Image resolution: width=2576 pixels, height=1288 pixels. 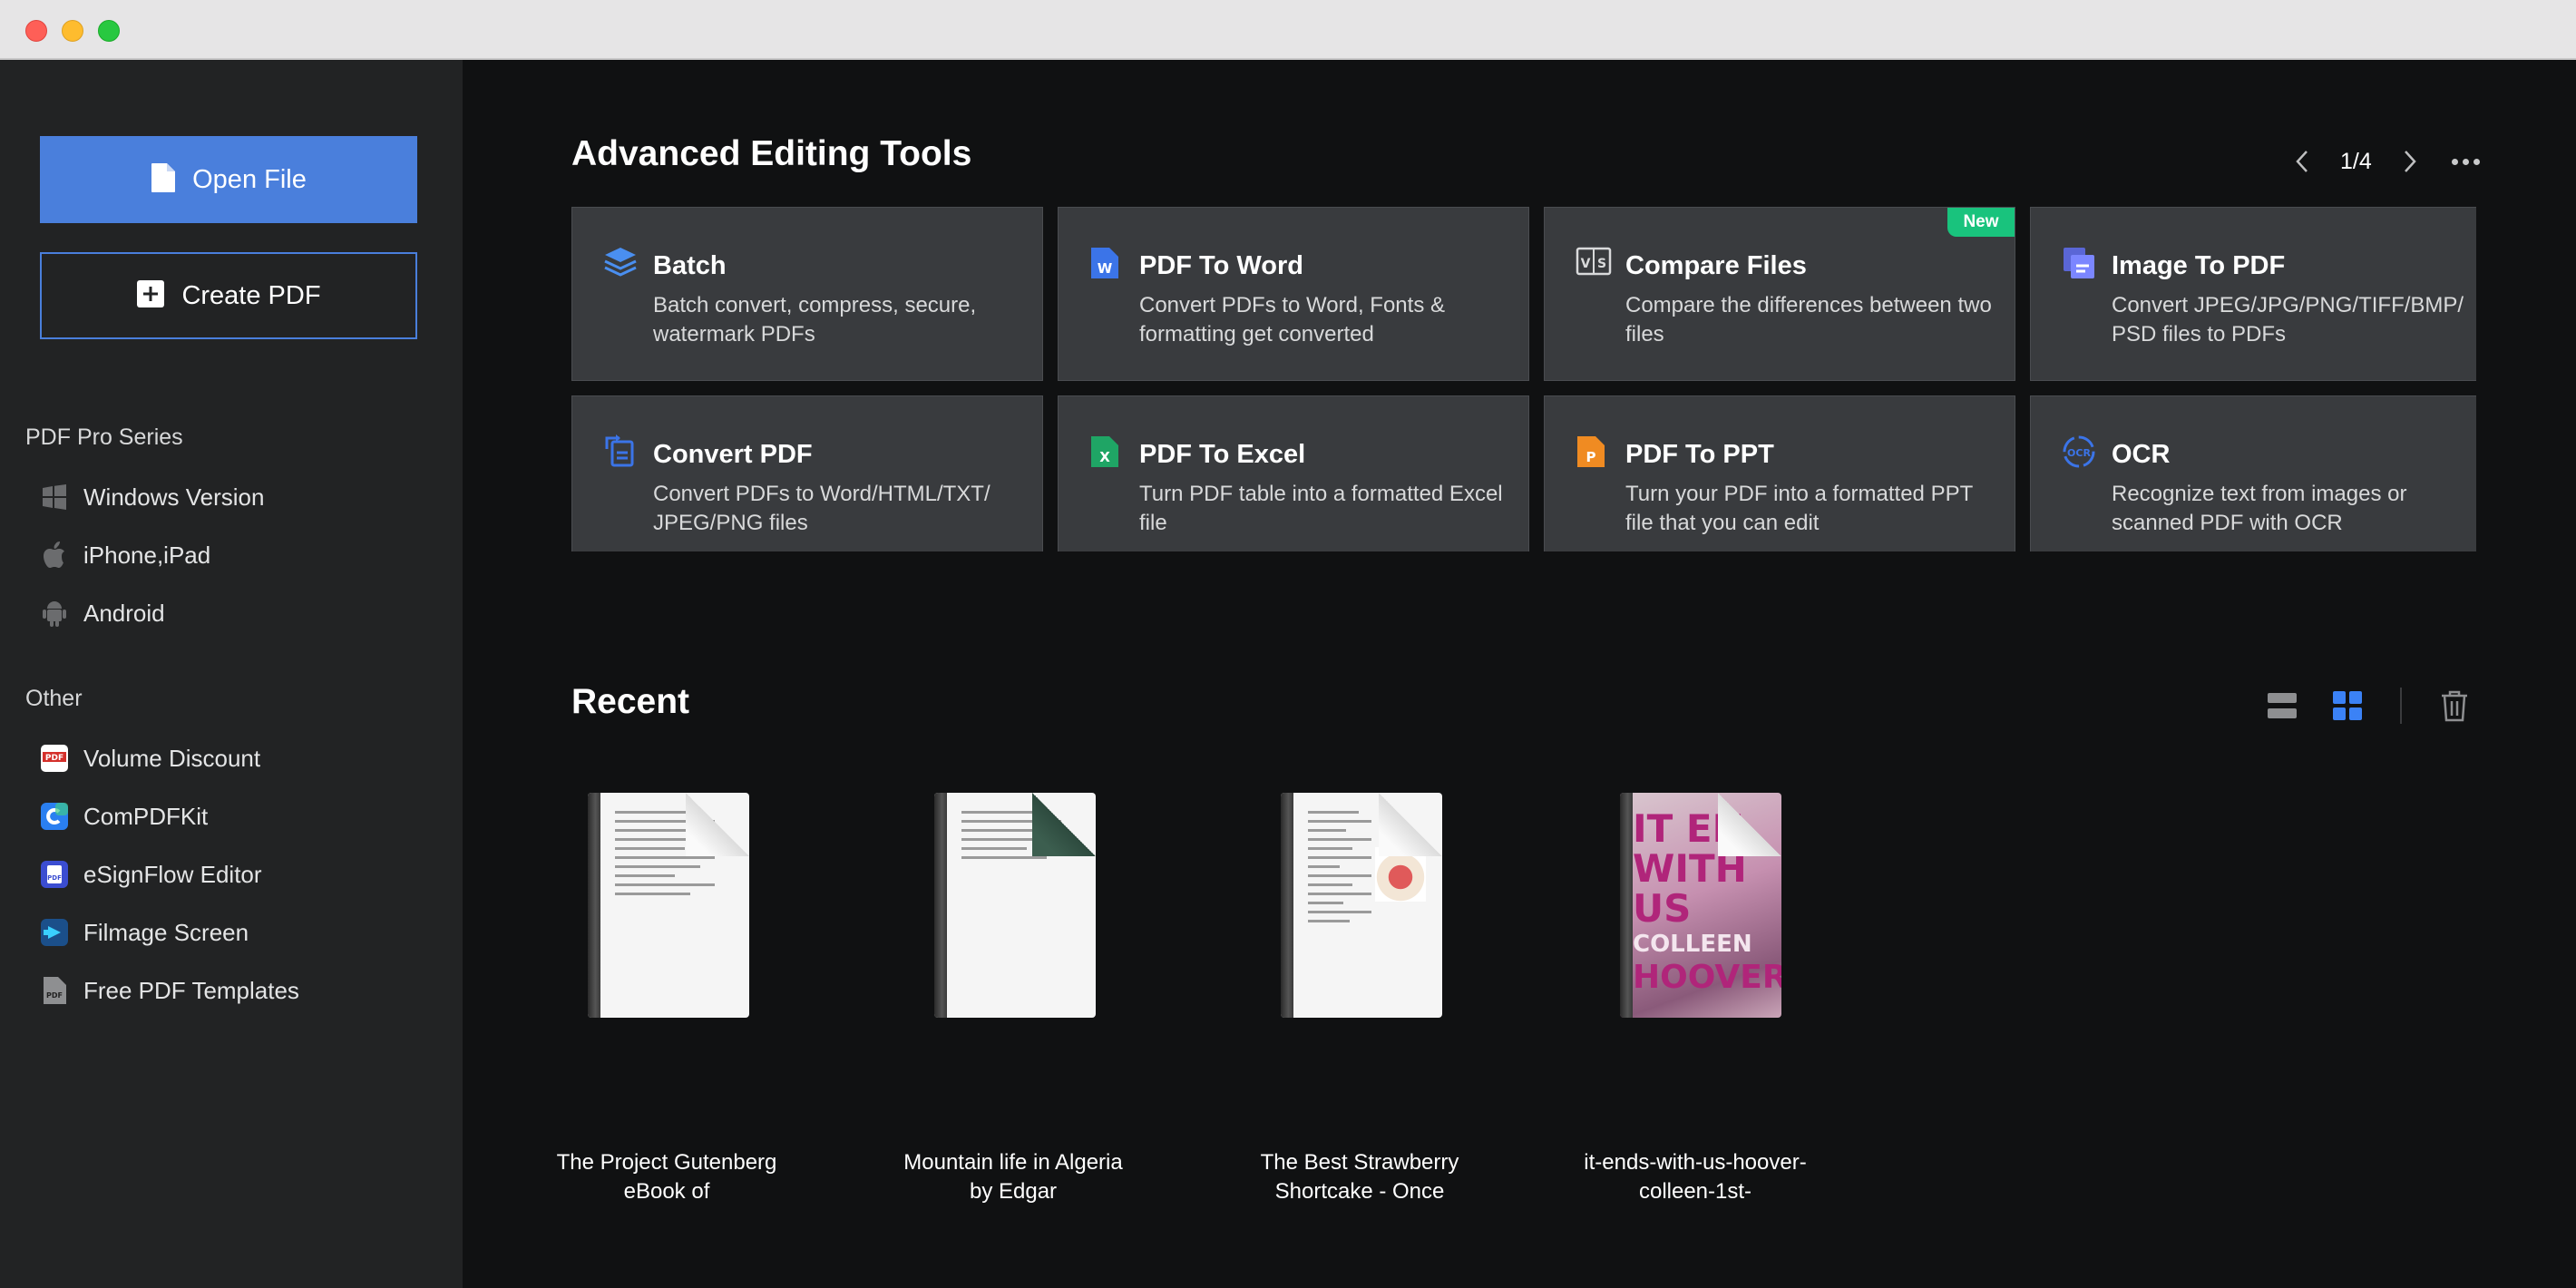 I want to click on apple-icon, so click(x=54, y=555).